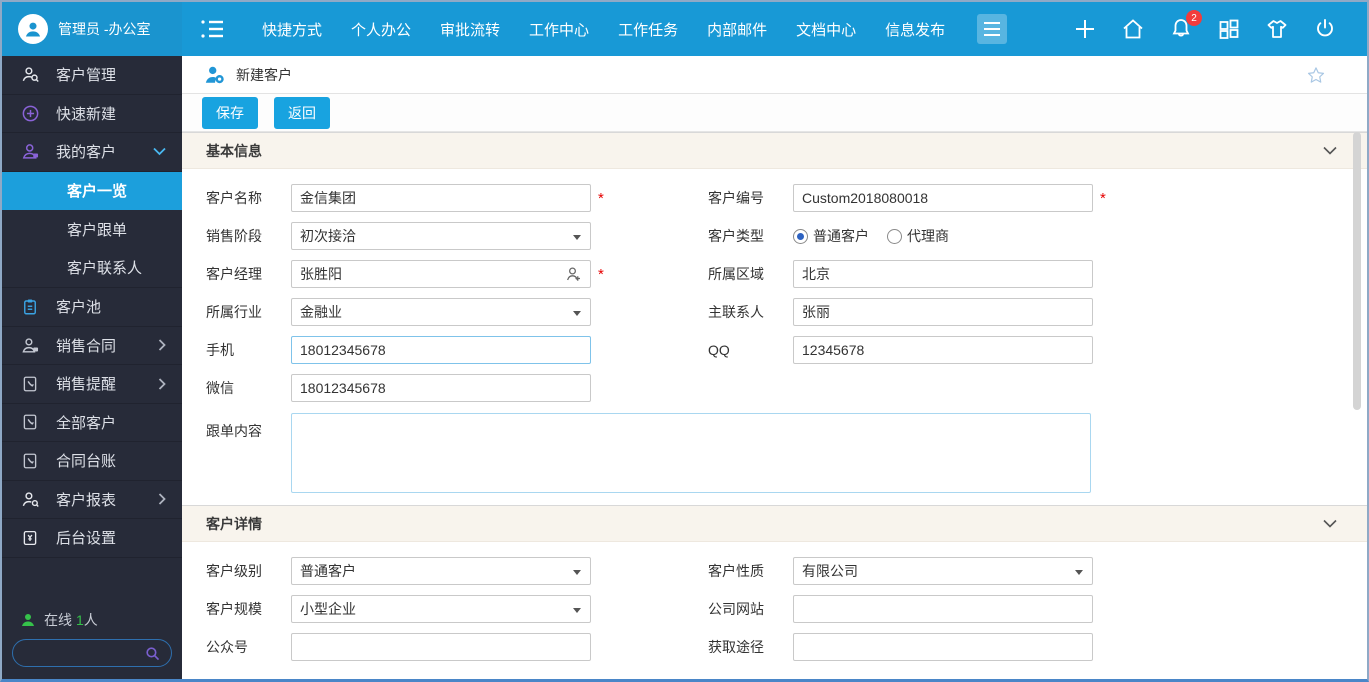 The width and height of the screenshot is (1369, 682). I want to click on home-icon, so click(1133, 29).